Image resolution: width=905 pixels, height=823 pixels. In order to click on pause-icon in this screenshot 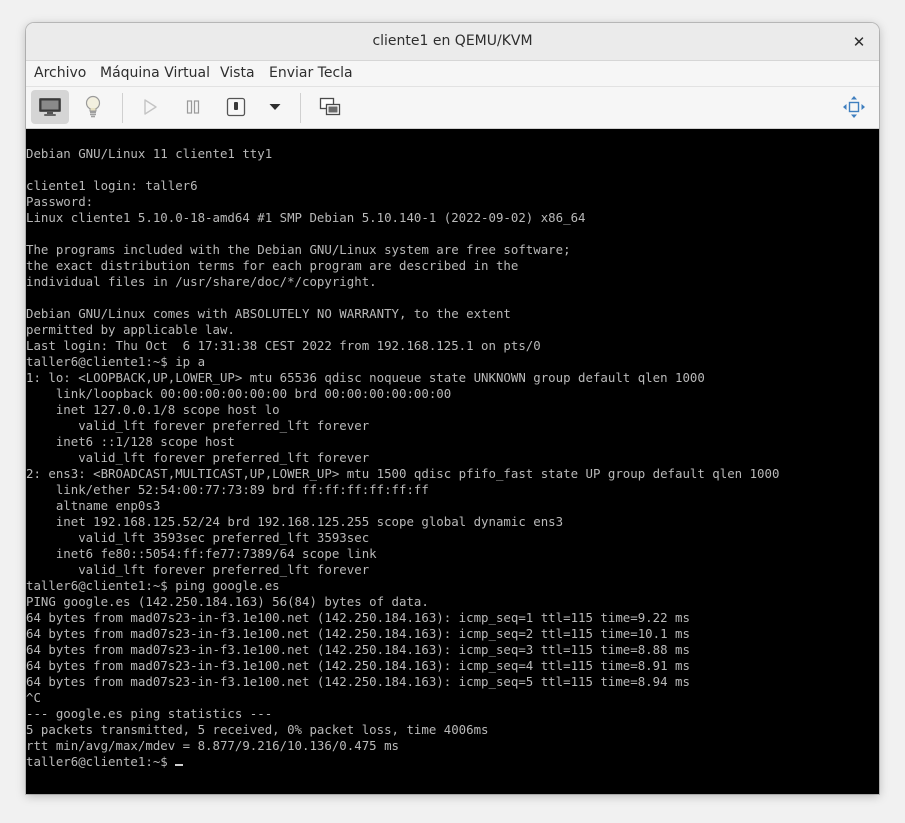, I will do `click(193, 107)`.